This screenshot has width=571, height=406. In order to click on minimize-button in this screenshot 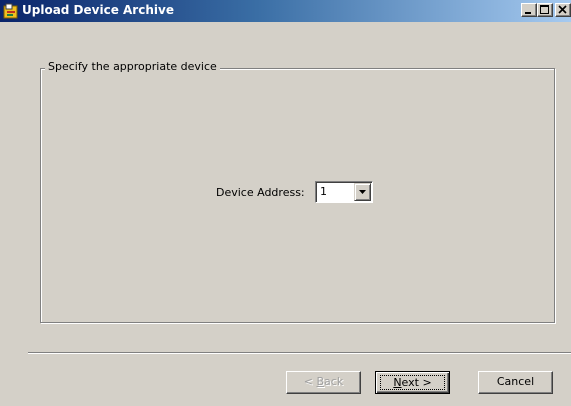, I will do `click(529, 10)`.